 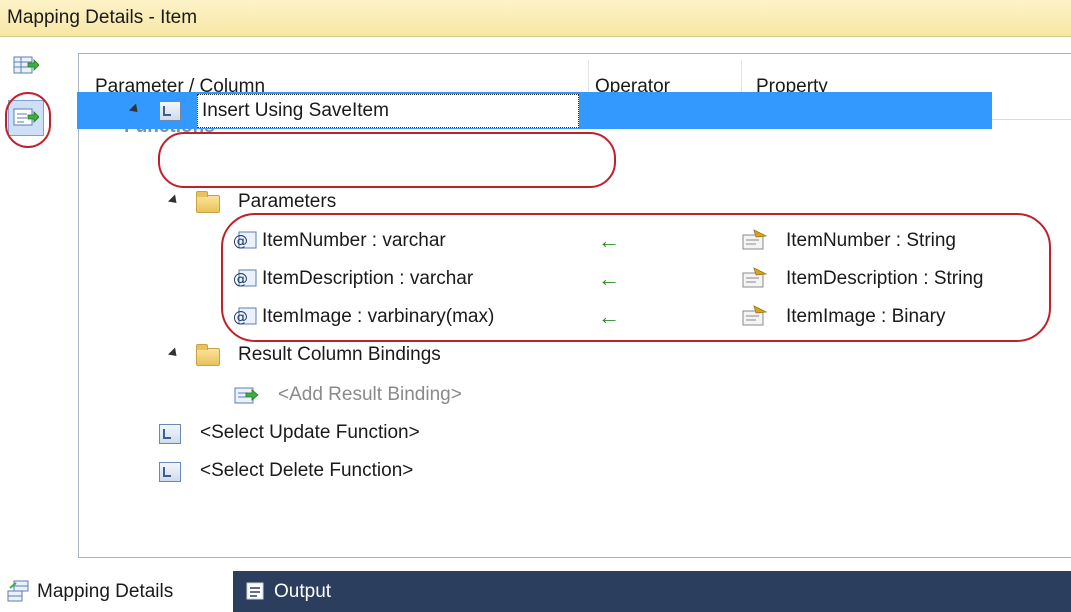 What do you see at coordinates (307, 470) in the screenshot?
I see `select-delete-label: <Select Delete Function>` at bounding box center [307, 470].